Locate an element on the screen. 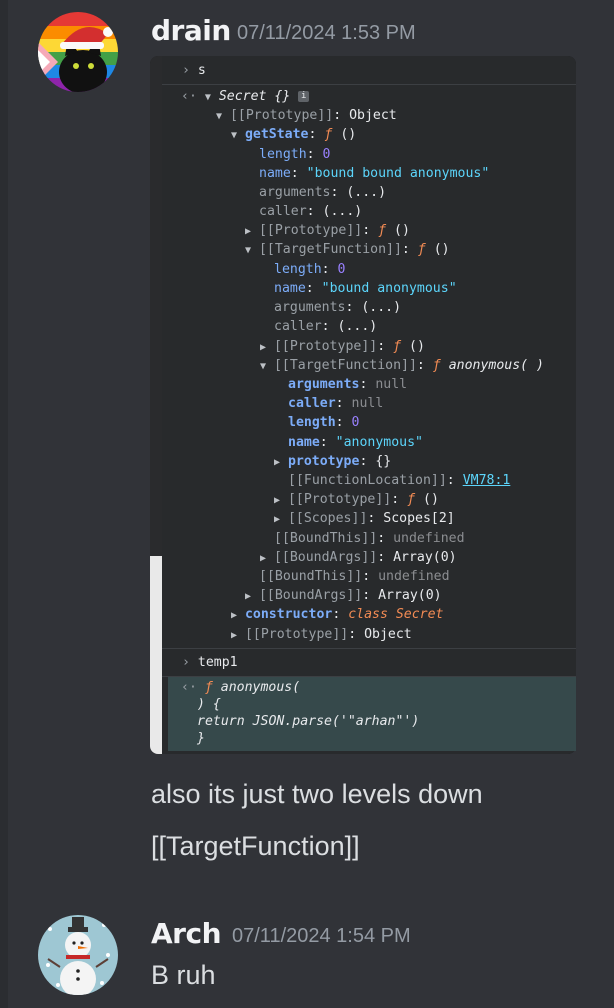  tree-line: caller: null is located at coordinates (336, 403).